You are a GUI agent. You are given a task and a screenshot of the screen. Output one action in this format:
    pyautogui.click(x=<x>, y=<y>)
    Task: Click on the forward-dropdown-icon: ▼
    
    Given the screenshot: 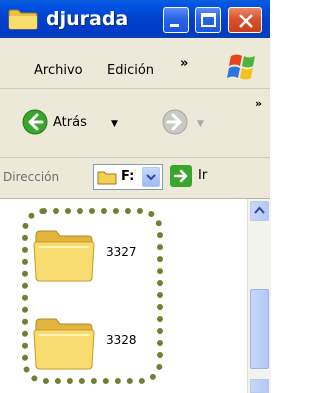 What is the action you would take?
    pyautogui.click(x=200, y=124)
    